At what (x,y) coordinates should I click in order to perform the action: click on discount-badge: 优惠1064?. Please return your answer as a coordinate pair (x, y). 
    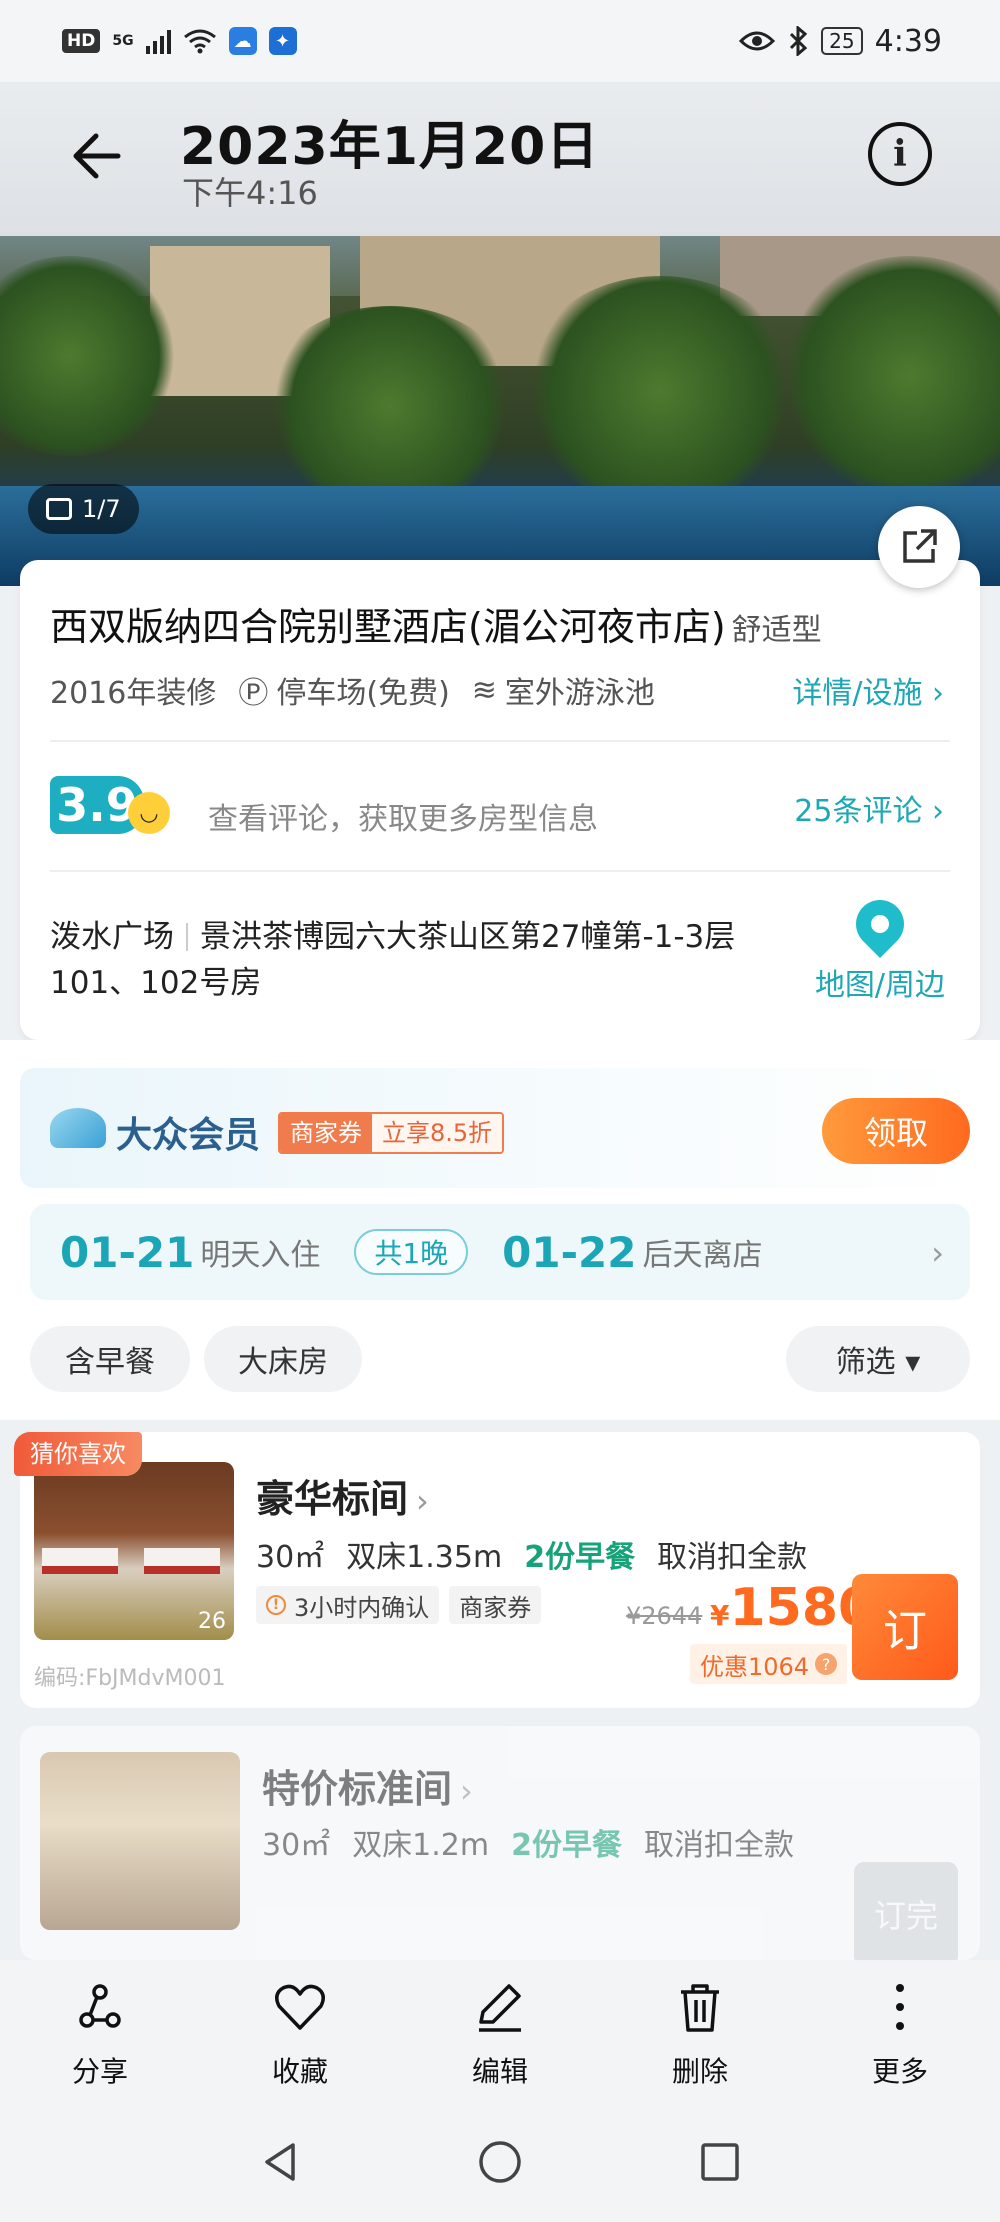
    Looking at the image, I should click on (769, 1664).